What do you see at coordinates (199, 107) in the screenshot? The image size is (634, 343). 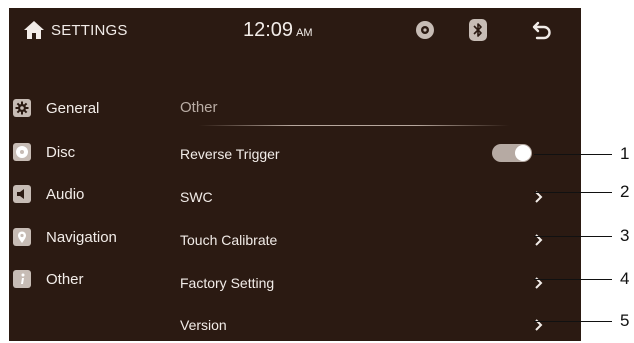 I see `section-title: Other` at bounding box center [199, 107].